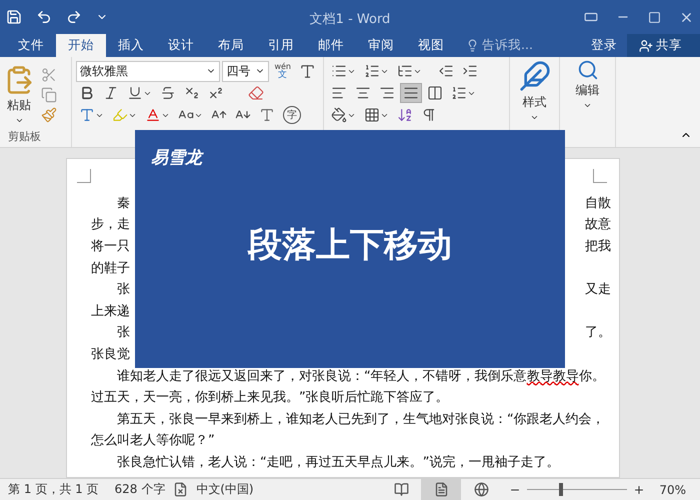 The height and width of the screenshot is (500, 700). I want to click on redo-icon, so click(74, 17).